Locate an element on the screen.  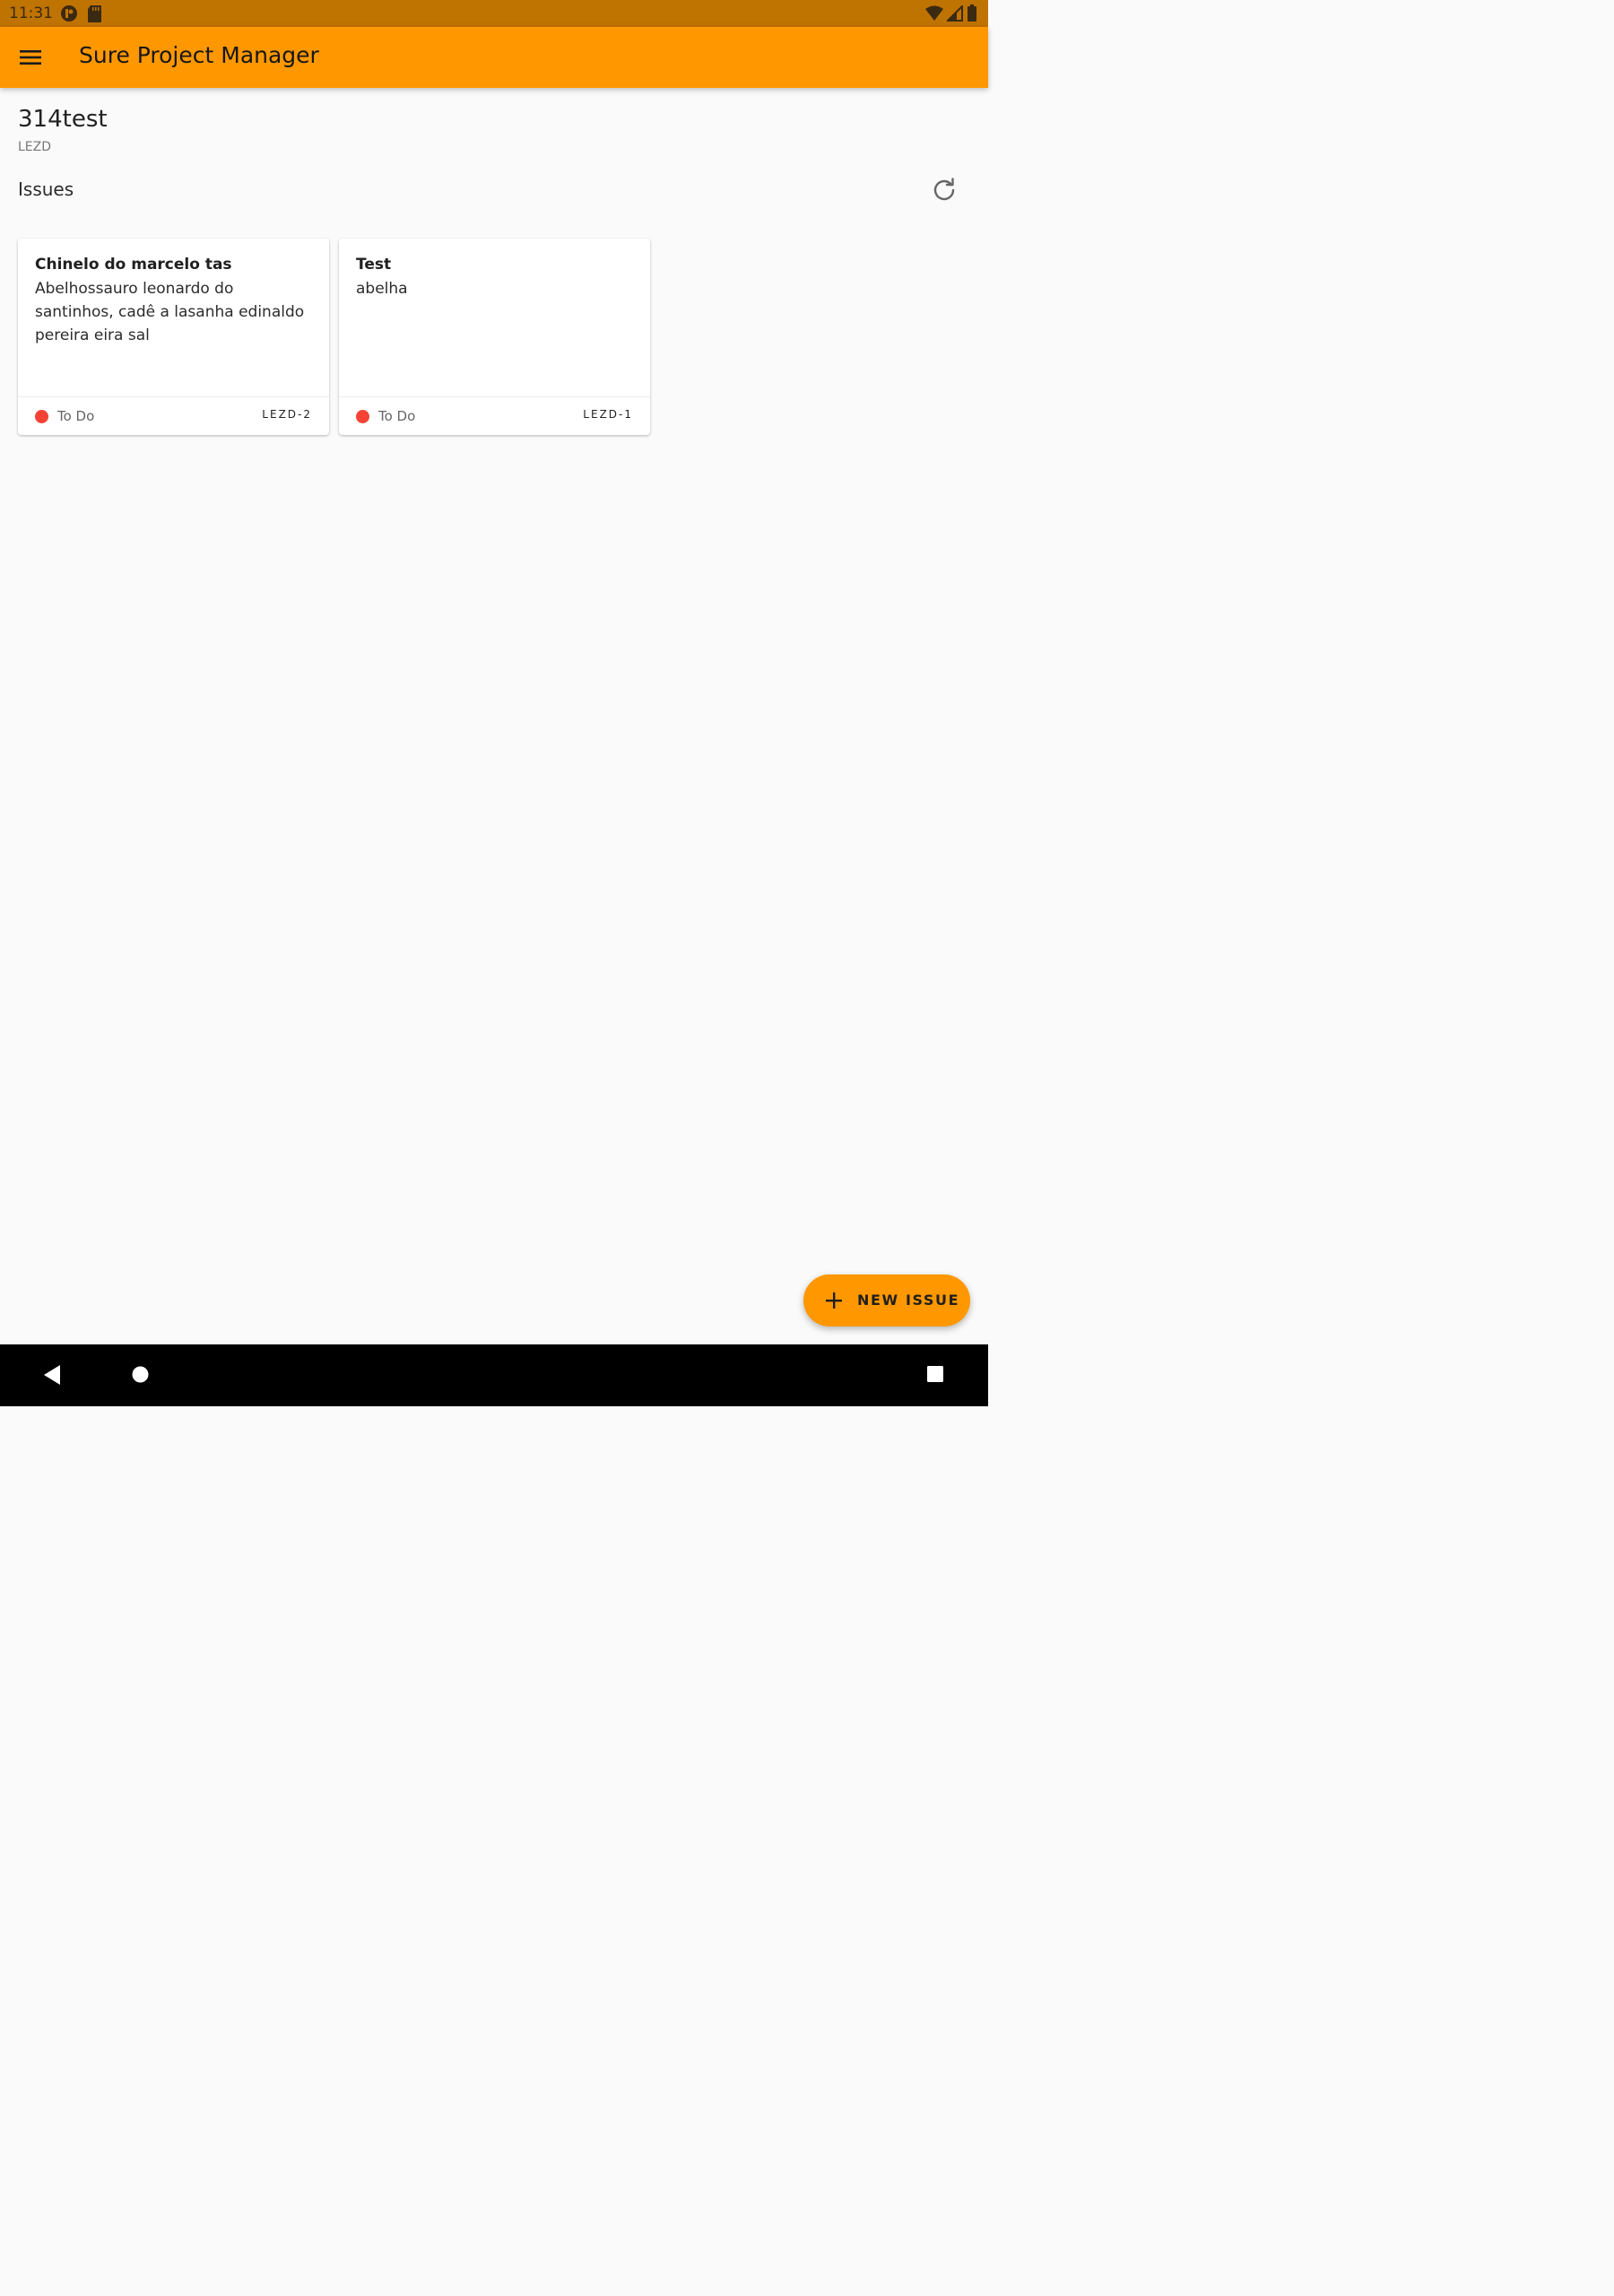
issue-card-footer: To Do LEZD-2 is located at coordinates (173, 415).